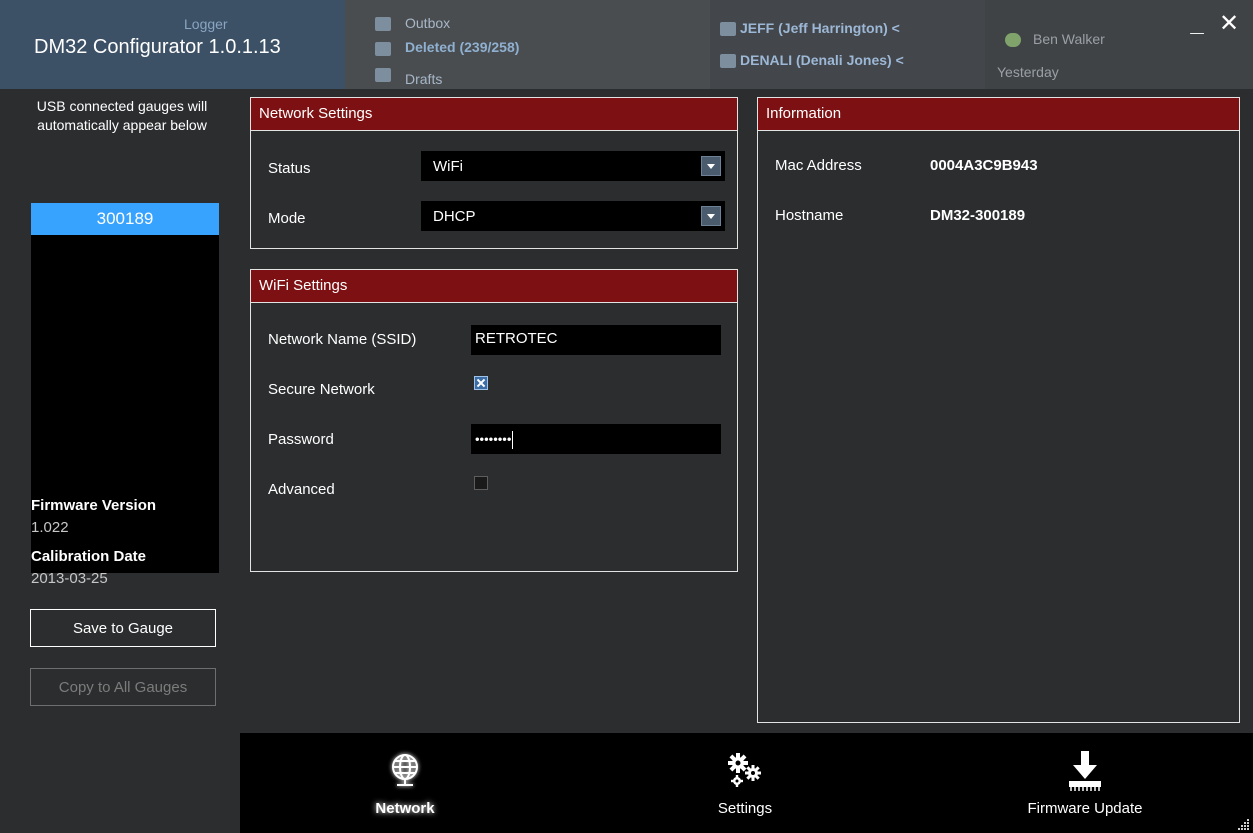  Describe the element at coordinates (493, 439) in the screenshot. I see `password-input-value: ••••••••` at that location.